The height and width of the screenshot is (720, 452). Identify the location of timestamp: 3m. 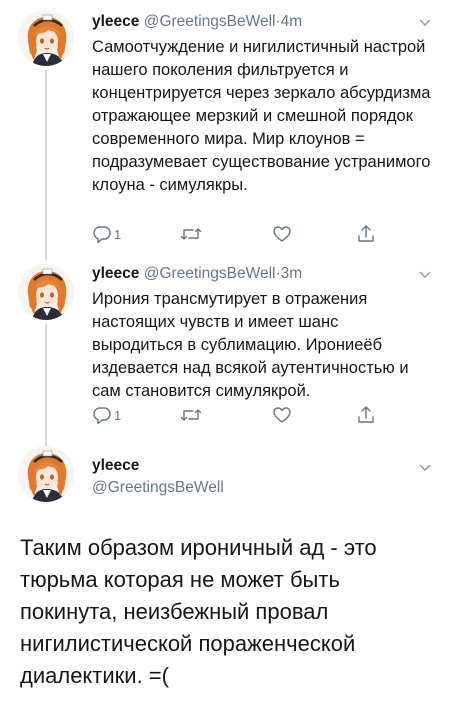
(292, 273).